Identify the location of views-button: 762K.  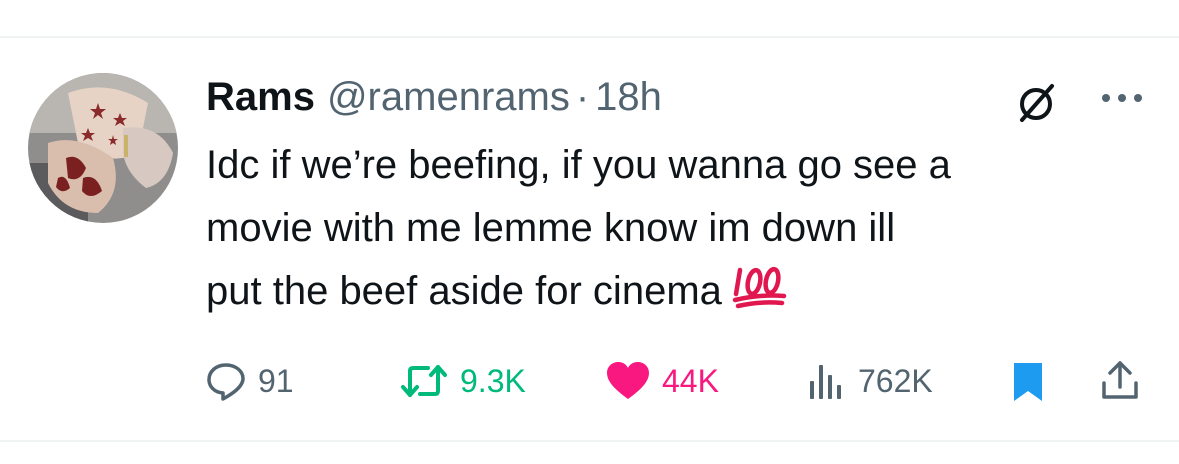
(868, 381).